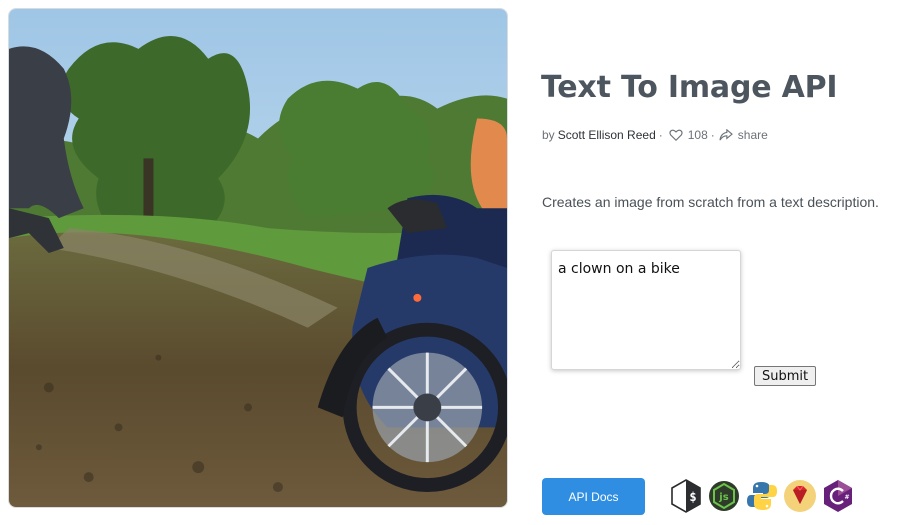  What do you see at coordinates (785, 376) in the screenshot?
I see `submit-button: Submit` at bounding box center [785, 376].